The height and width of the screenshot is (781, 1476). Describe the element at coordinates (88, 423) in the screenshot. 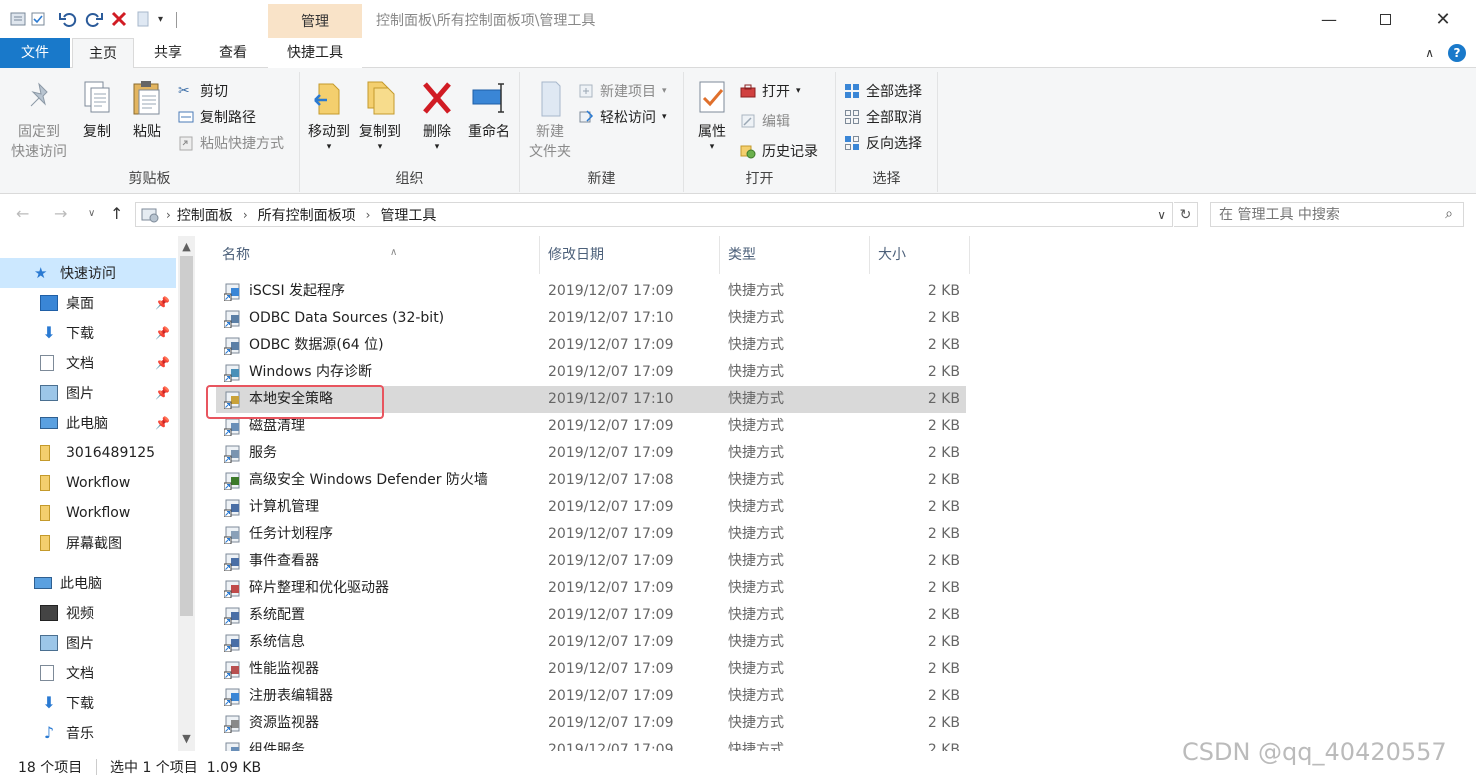

I see `nav-this-pc-pinned: 此电脑 📌` at that location.